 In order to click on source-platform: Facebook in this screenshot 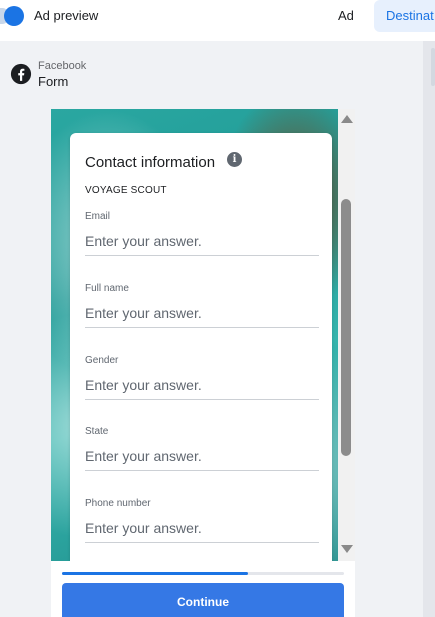, I will do `click(62, 66)`.